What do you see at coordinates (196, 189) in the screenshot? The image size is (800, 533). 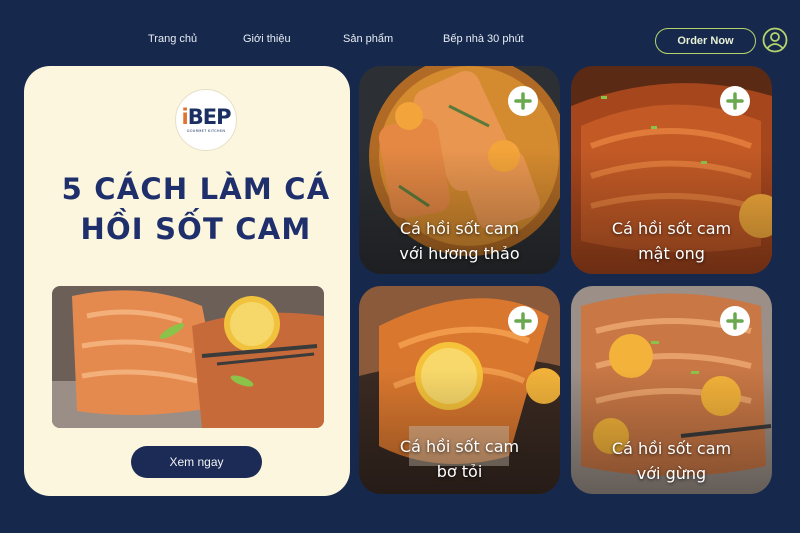 I see `title-line-1: 5 cách làm cá` at bounding box center [196, 189].